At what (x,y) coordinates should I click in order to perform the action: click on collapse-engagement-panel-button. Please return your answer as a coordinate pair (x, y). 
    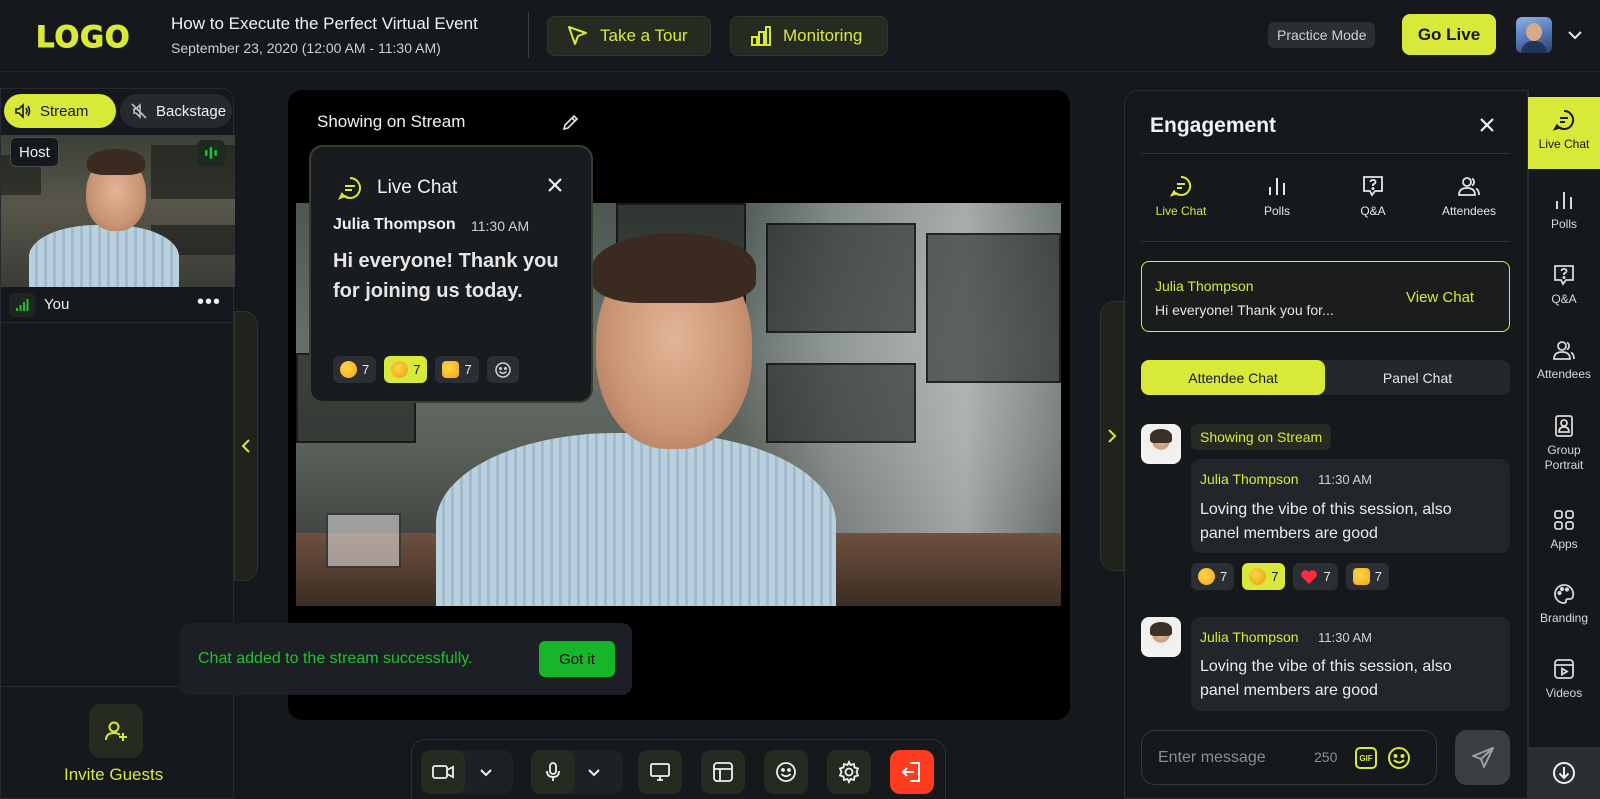
    Looking at the image, I should click on (1112, 436).